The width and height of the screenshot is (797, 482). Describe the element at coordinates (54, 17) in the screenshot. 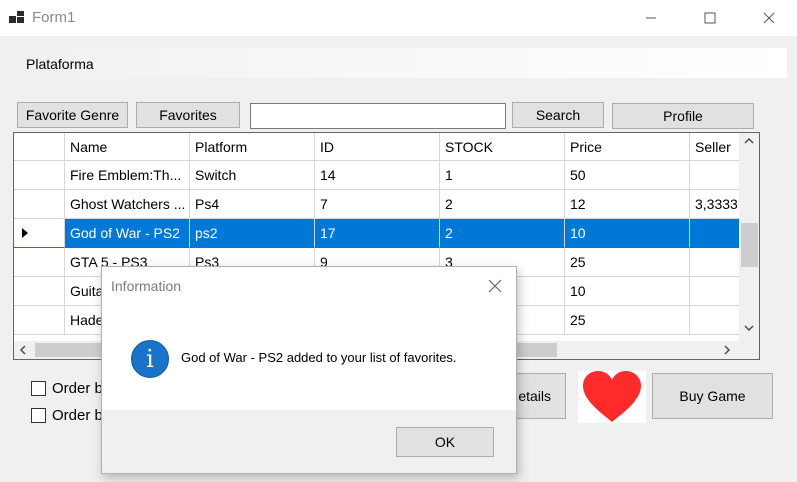

I see `window-title: Form1` at that location.